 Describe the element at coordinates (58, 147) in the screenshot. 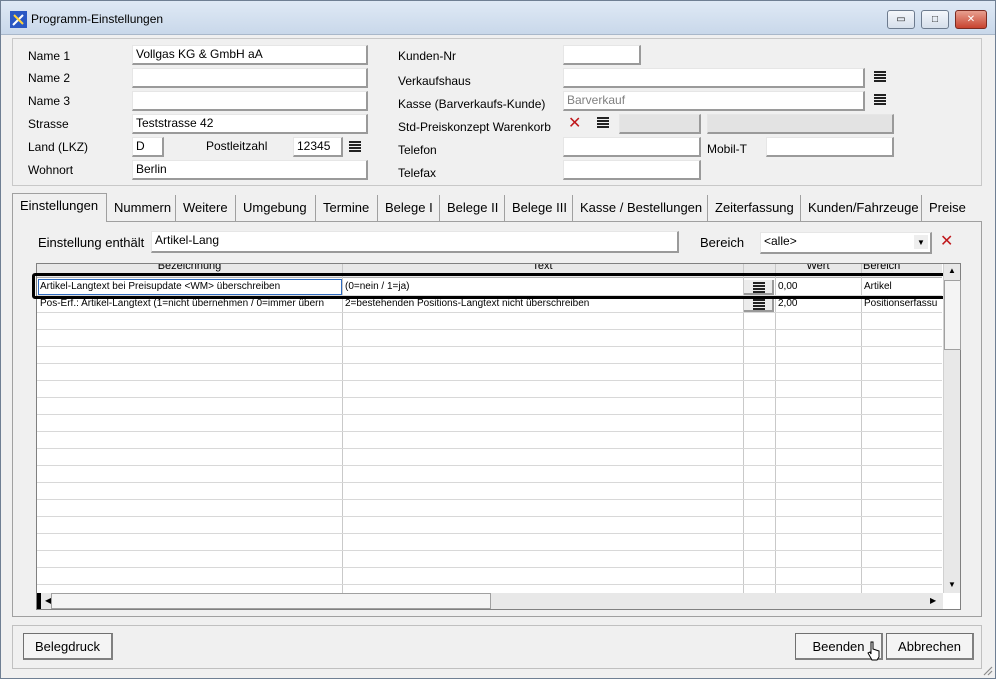

I see `country-label: Land (LKZ)` at that location.